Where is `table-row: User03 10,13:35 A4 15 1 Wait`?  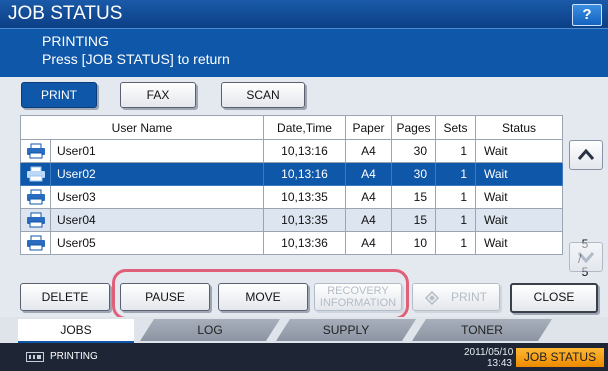 table-row: User03 10,13:35 A4 15 1 Wait is located at coordinates (291, 197).